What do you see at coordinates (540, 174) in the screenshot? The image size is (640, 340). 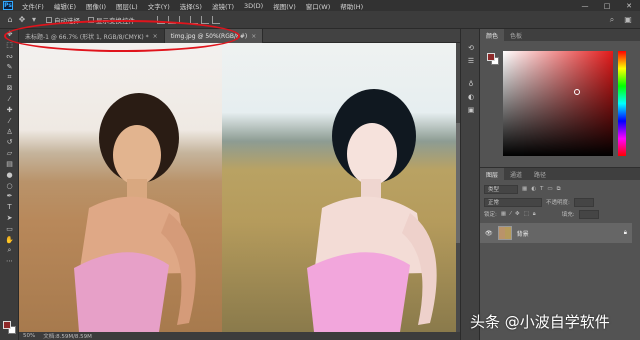 I see `tab-paths: 路径` at bounding box center [540, 174].